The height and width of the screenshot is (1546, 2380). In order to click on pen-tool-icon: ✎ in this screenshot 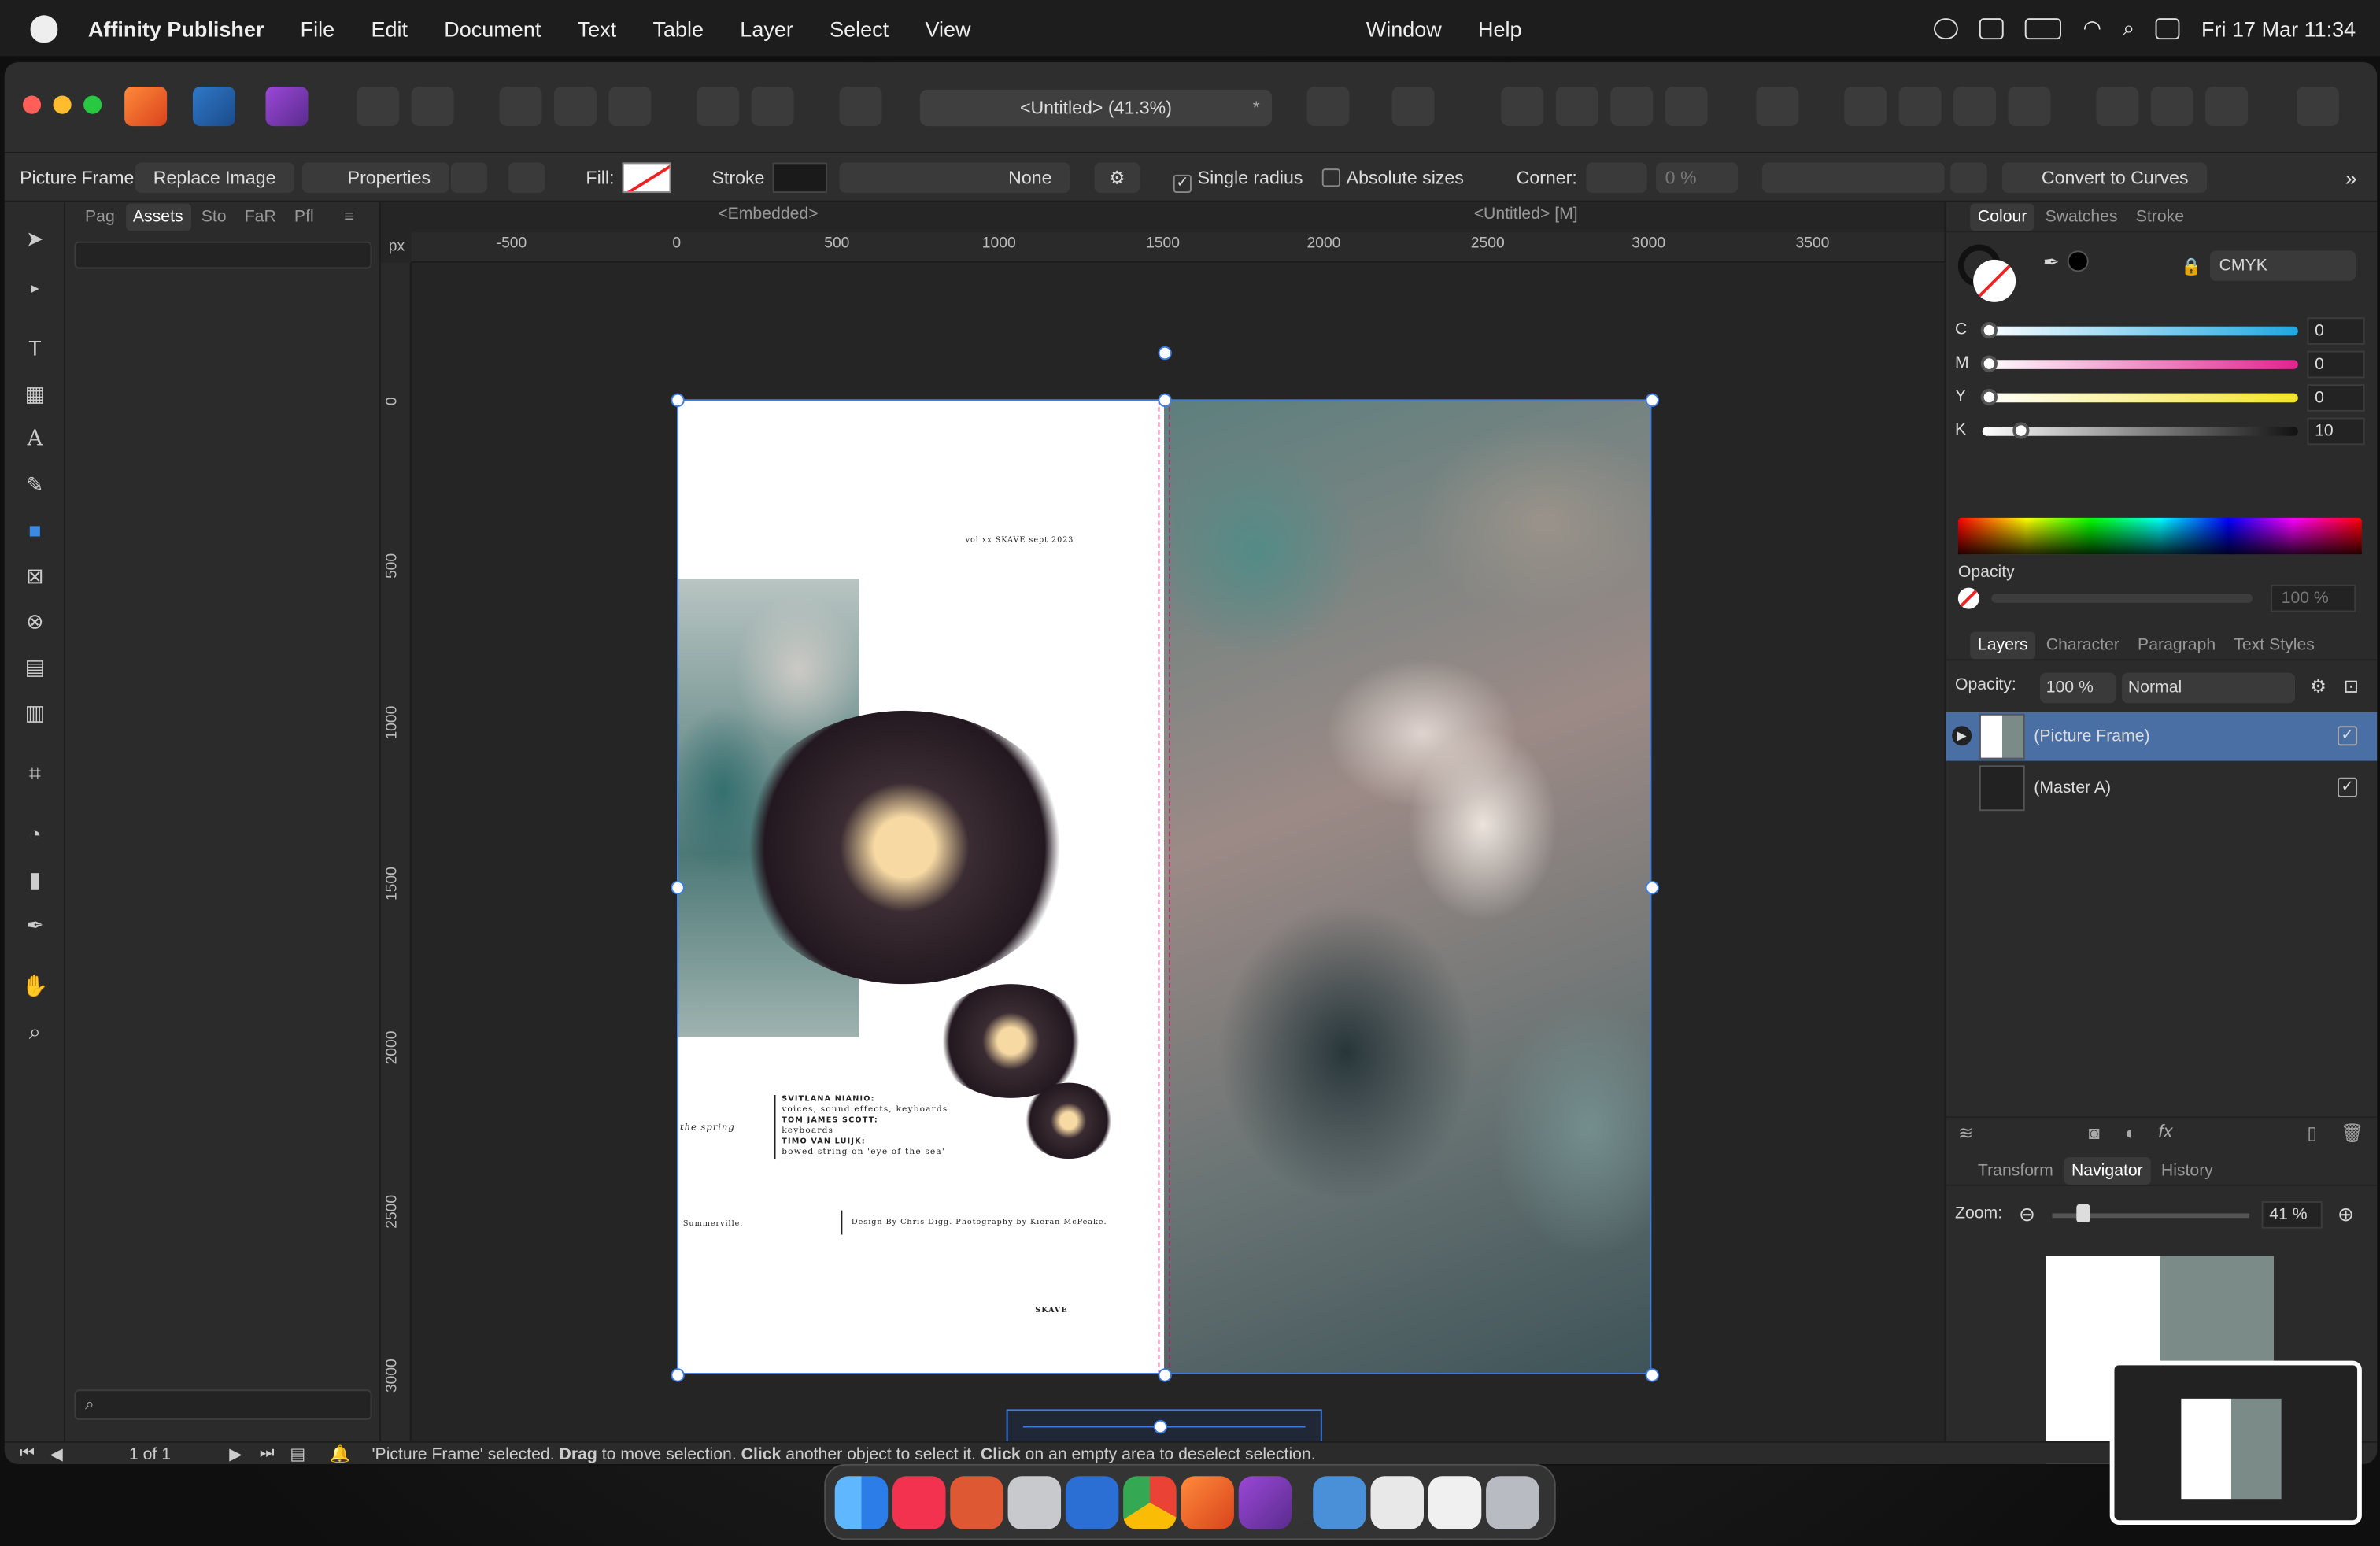, I will do `click(35, 484)`.